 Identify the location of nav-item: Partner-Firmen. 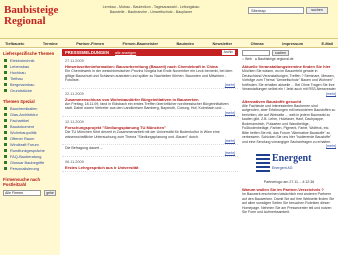
(90, 43).